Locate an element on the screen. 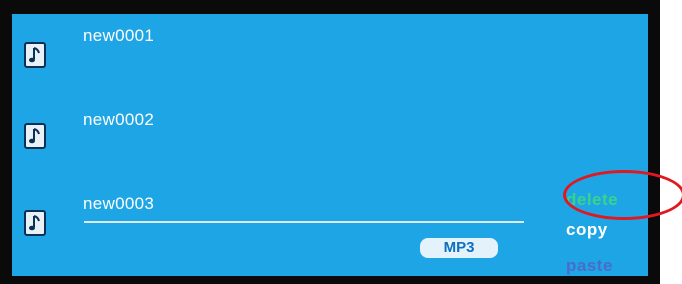  selection-underline is located at coordinates (304, 222).